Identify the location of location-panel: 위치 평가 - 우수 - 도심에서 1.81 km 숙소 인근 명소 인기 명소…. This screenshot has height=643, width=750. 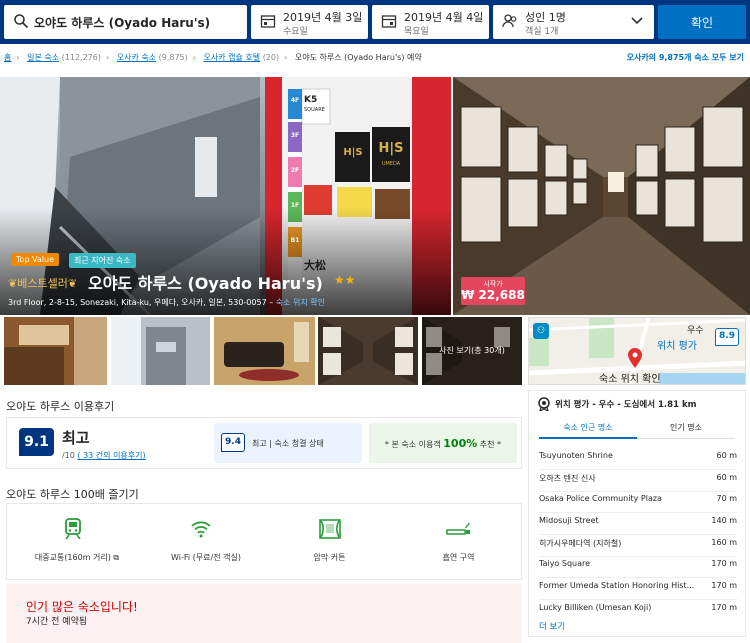
(637, 513).